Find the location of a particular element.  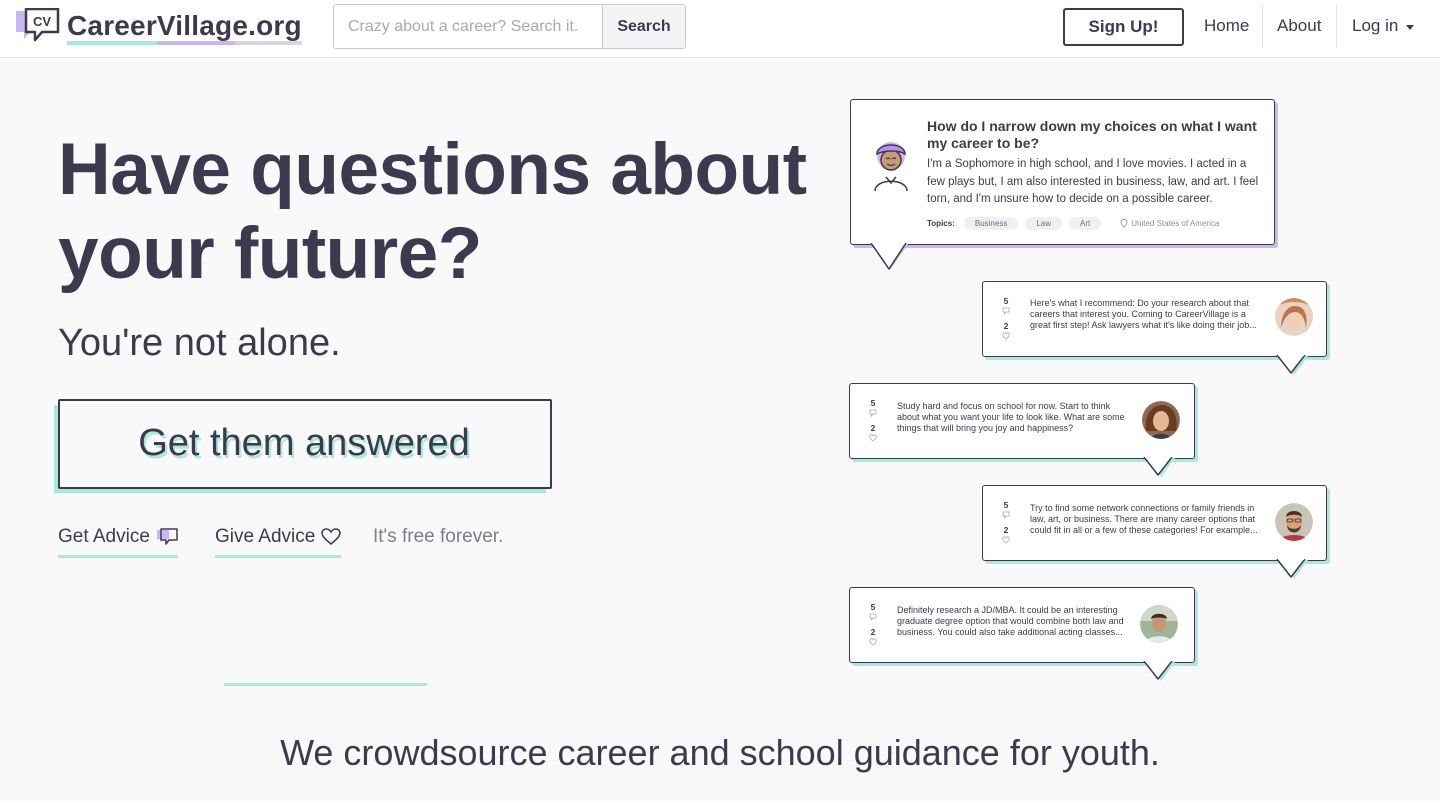

cta-label: Get them answered is located at coordinates (304, 443).